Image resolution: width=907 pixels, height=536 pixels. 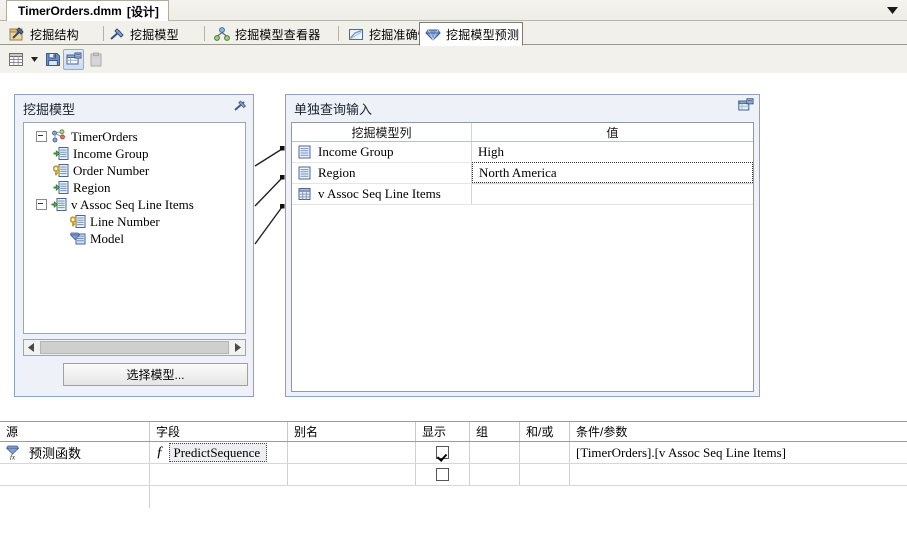 I want to click on designer-tabstrip: 挖掘结构 挖掘模型 挖掘模型查看器 挖掘准确性图表 挖掘模型预测, so click(x=453, y=33).